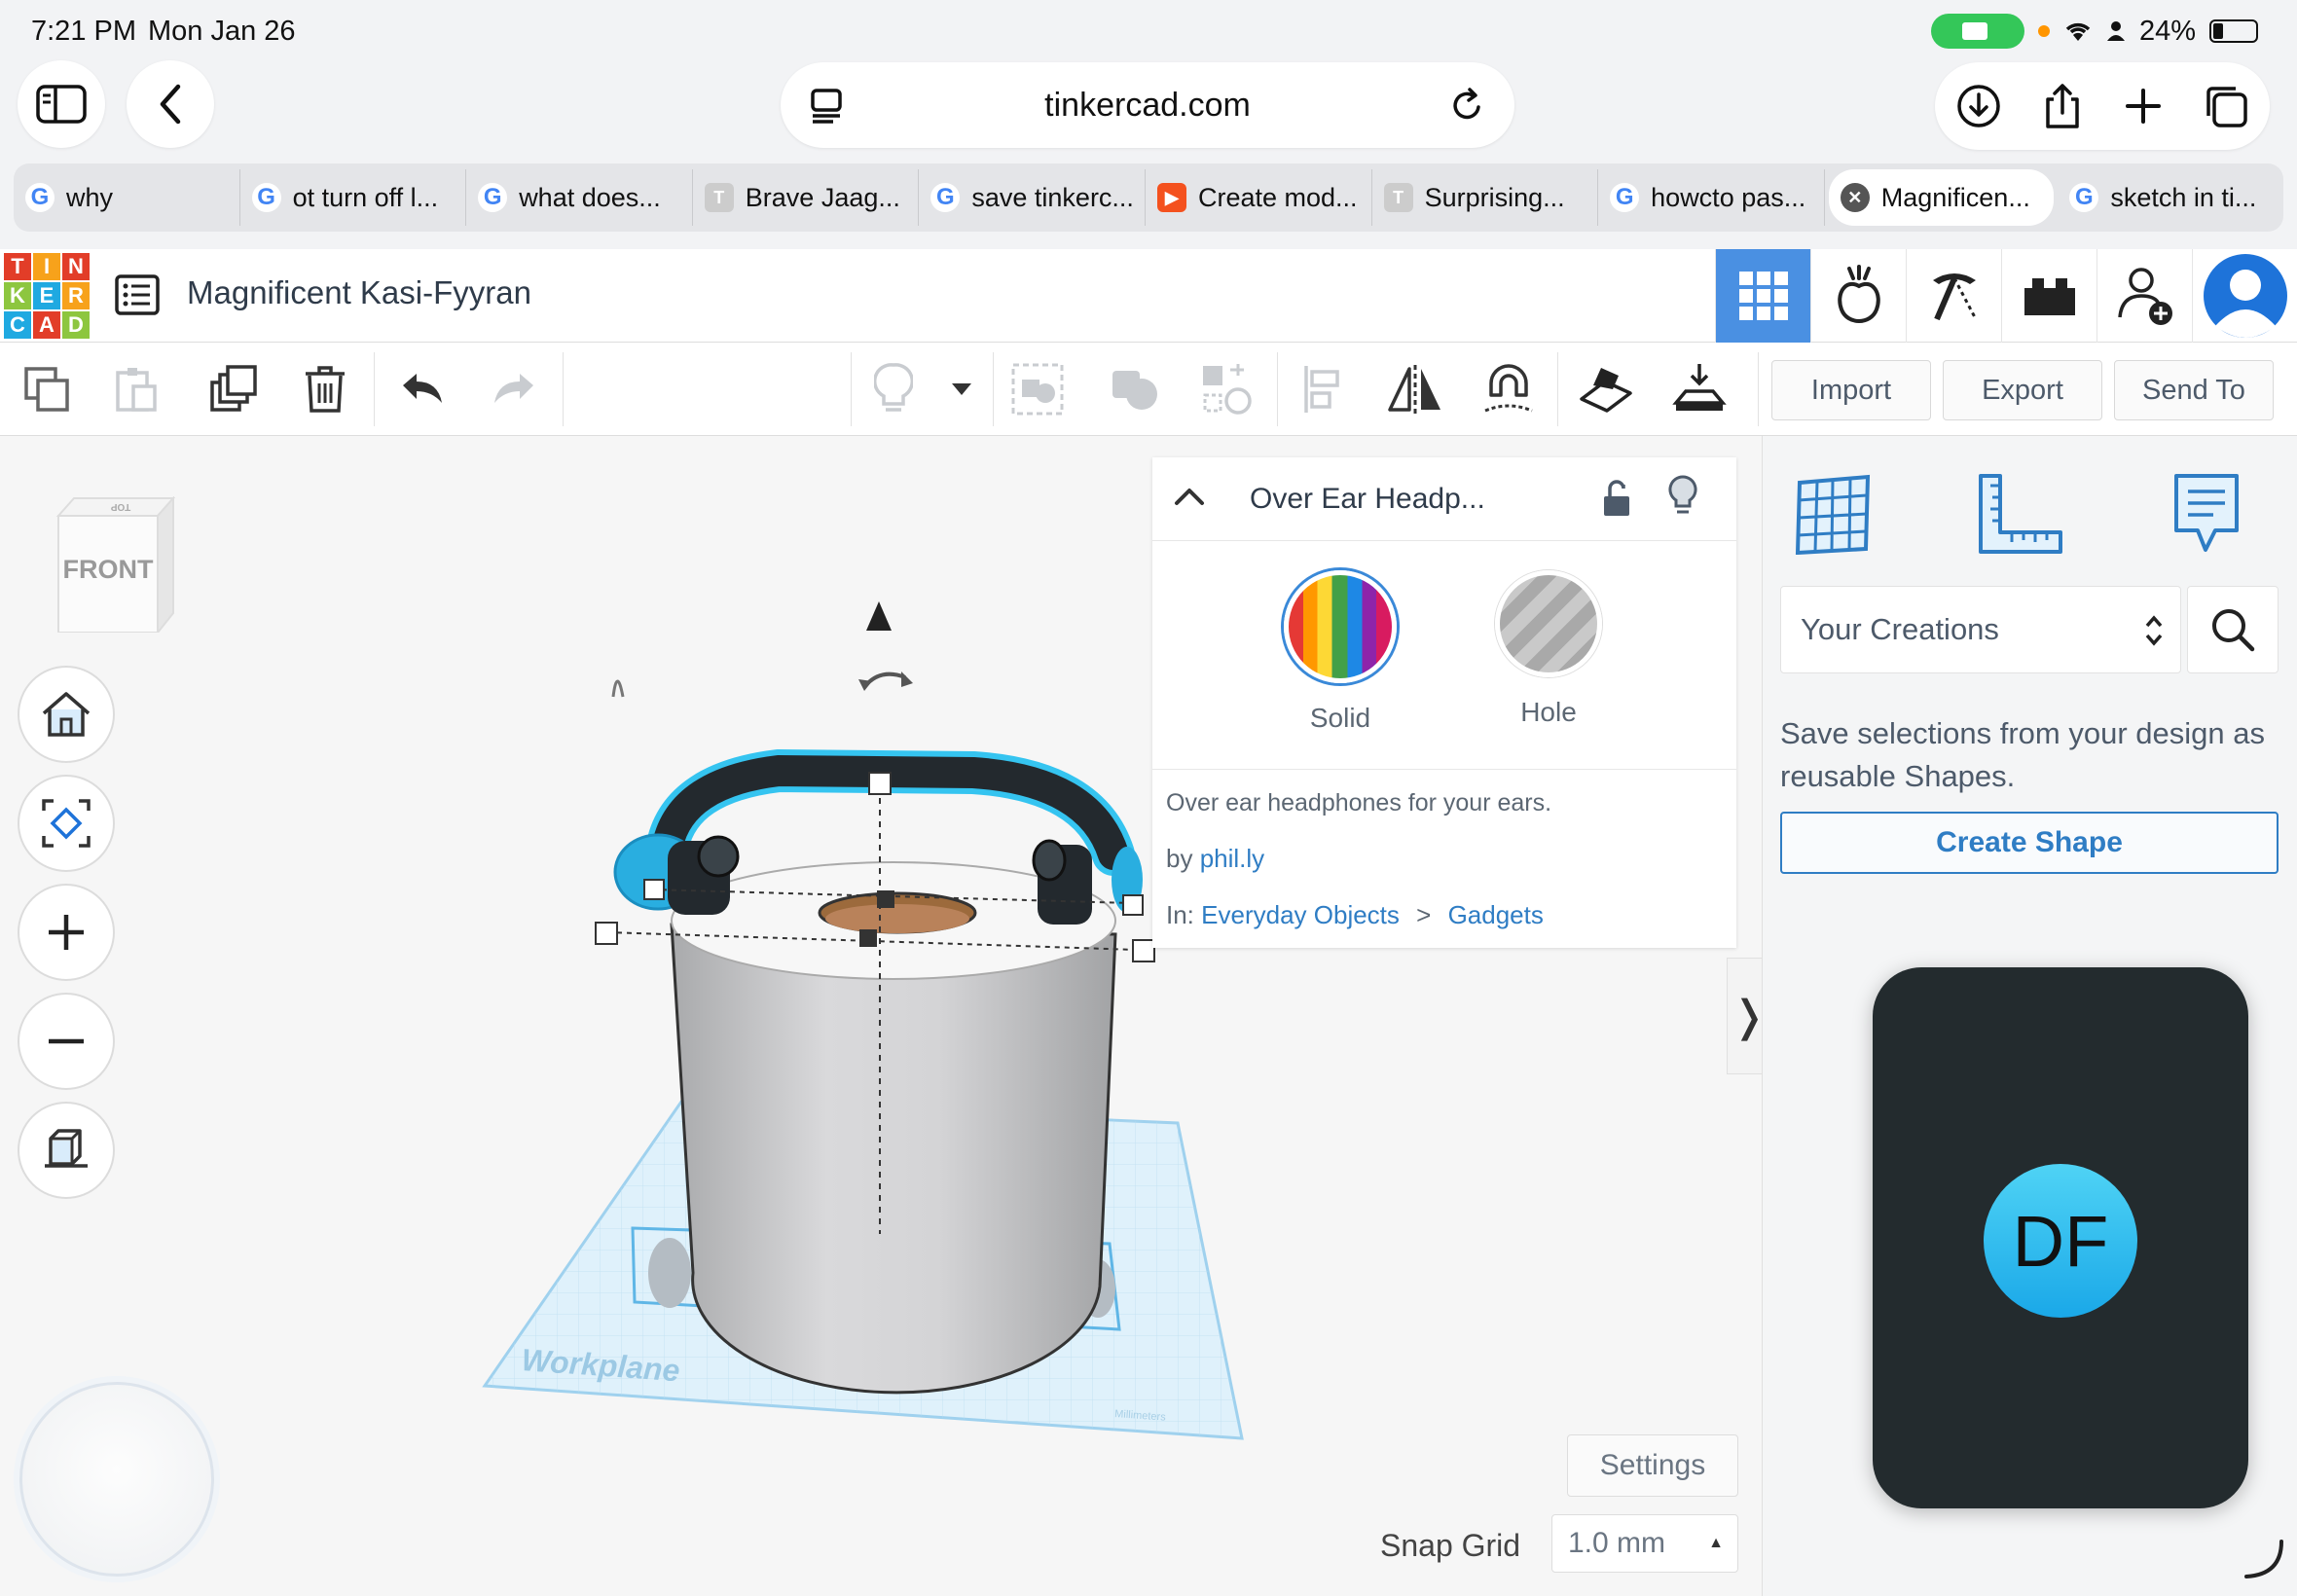  Describe the element at coordinates (2206, 513) in the screenshot. I see `notes-button` at that location.